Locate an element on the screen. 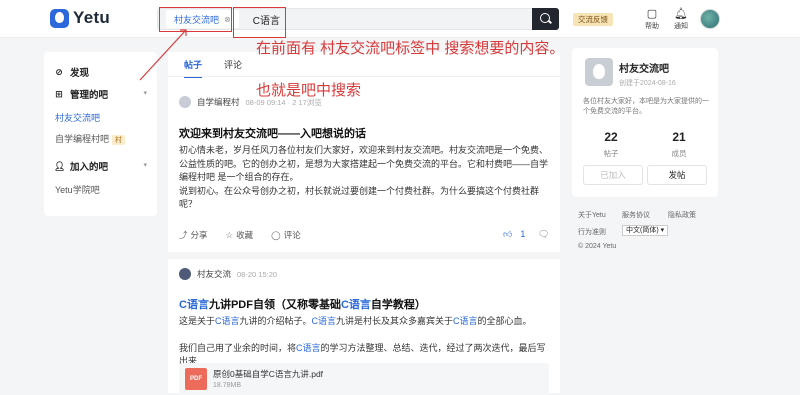 This screenshot has width=800, height=395. post-line: 这是关于C语言九讲的介绍帖子。C语言九讲是村长及其众多嘉宾关于C语言的全部心血。 is located at coordinates (365, 322).